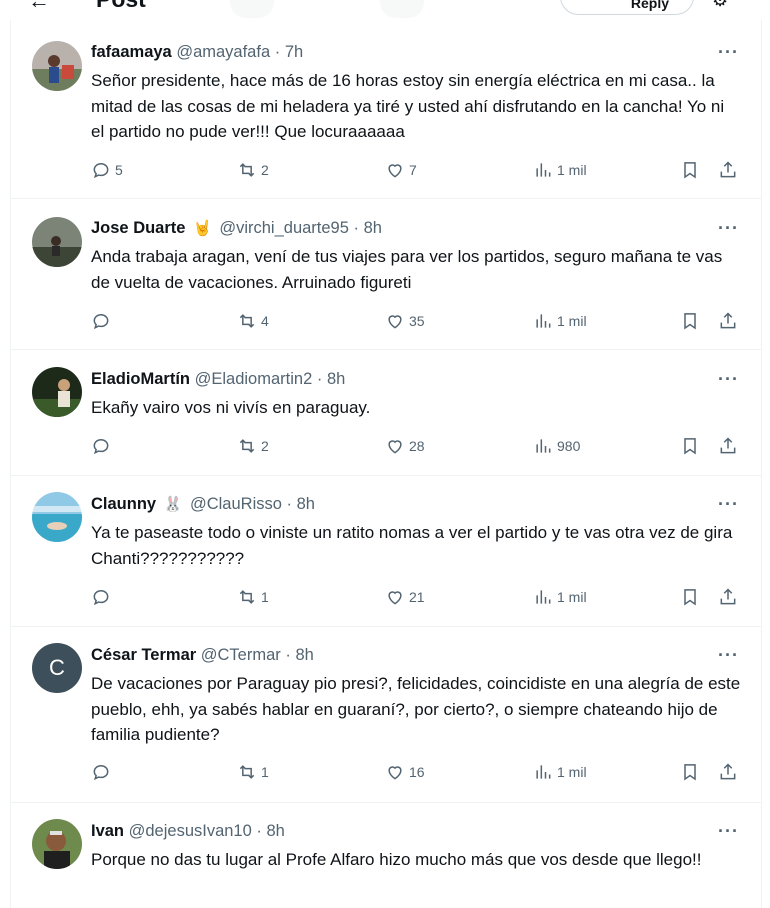 Image resolution: width=770 pixels, height=908 pixels. What do you see at coordinates (405, 772) in the screenshot?
I see `like-action: 16` at bounding box center [405, 772].